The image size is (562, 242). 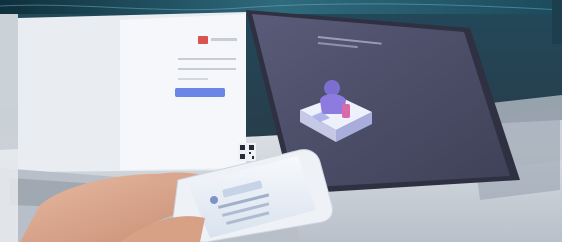 I want to click on qr-code-icon, so click(x=247, y=152).